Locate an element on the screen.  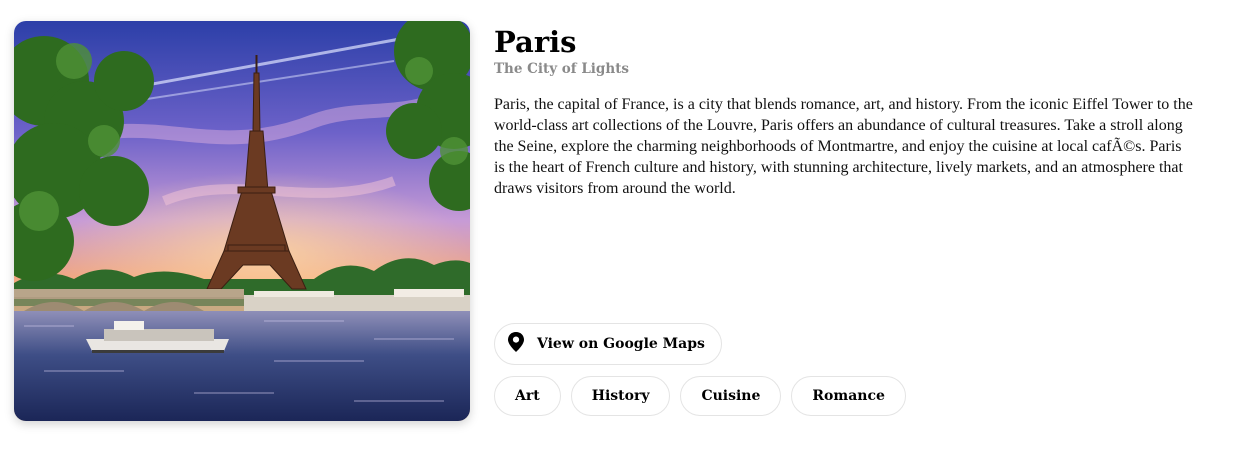
city-title: Paris is located at coordinates (535, 42).